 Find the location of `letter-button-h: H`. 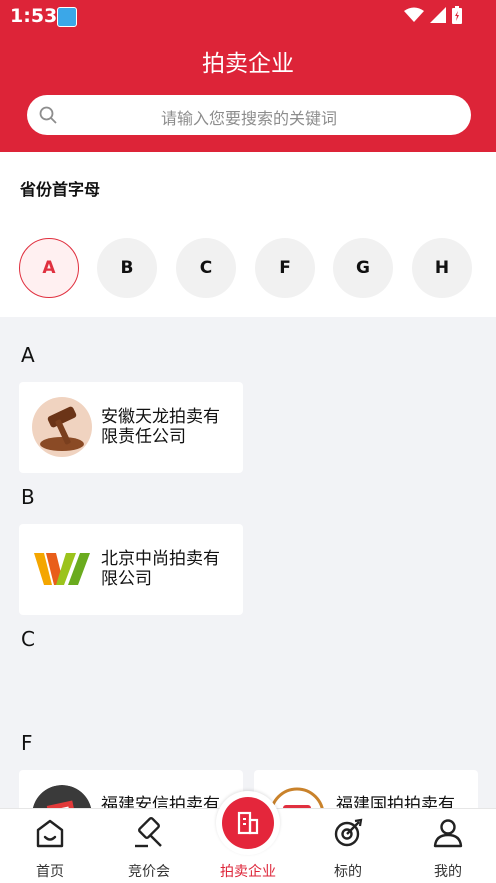

letter-button-h: H is located at coordinates (442, 268).